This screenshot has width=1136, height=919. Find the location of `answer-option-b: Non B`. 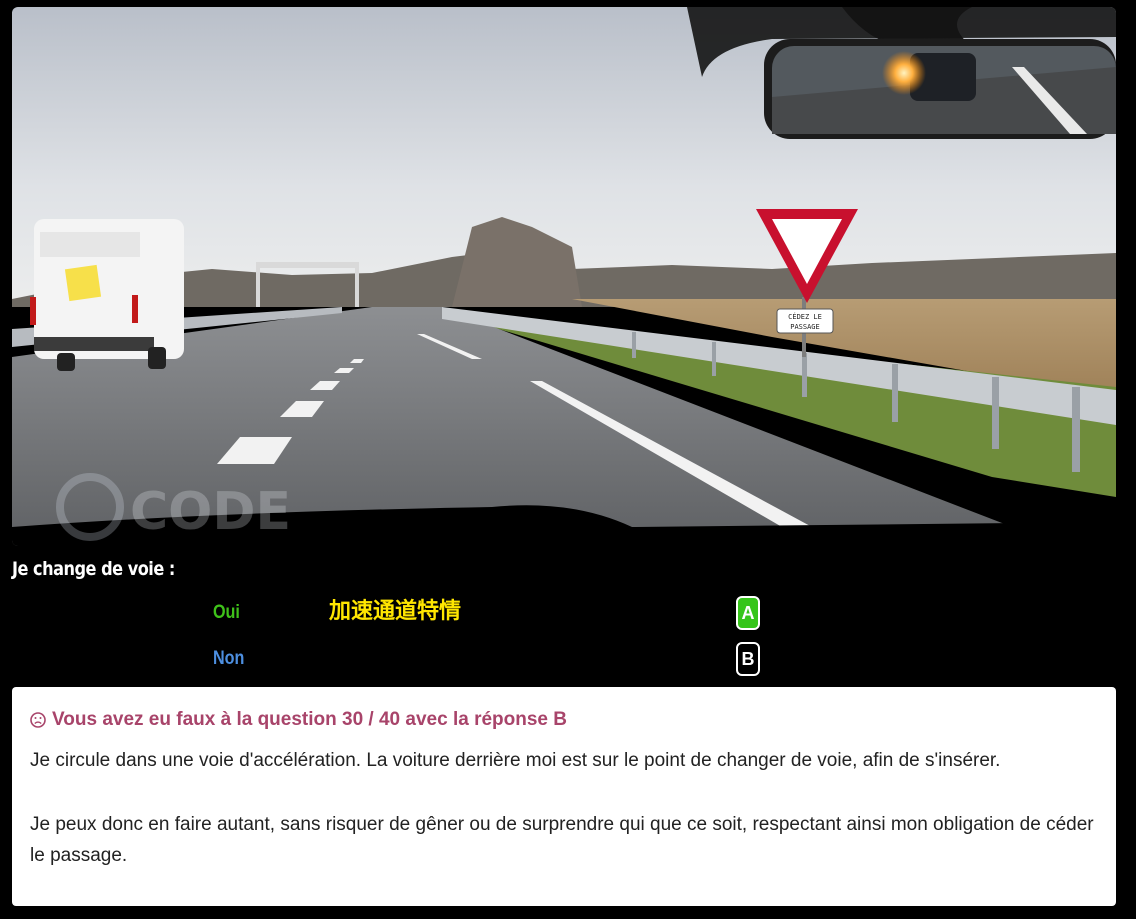

answer-option-b: Non B is located at coordinates (568, 660).